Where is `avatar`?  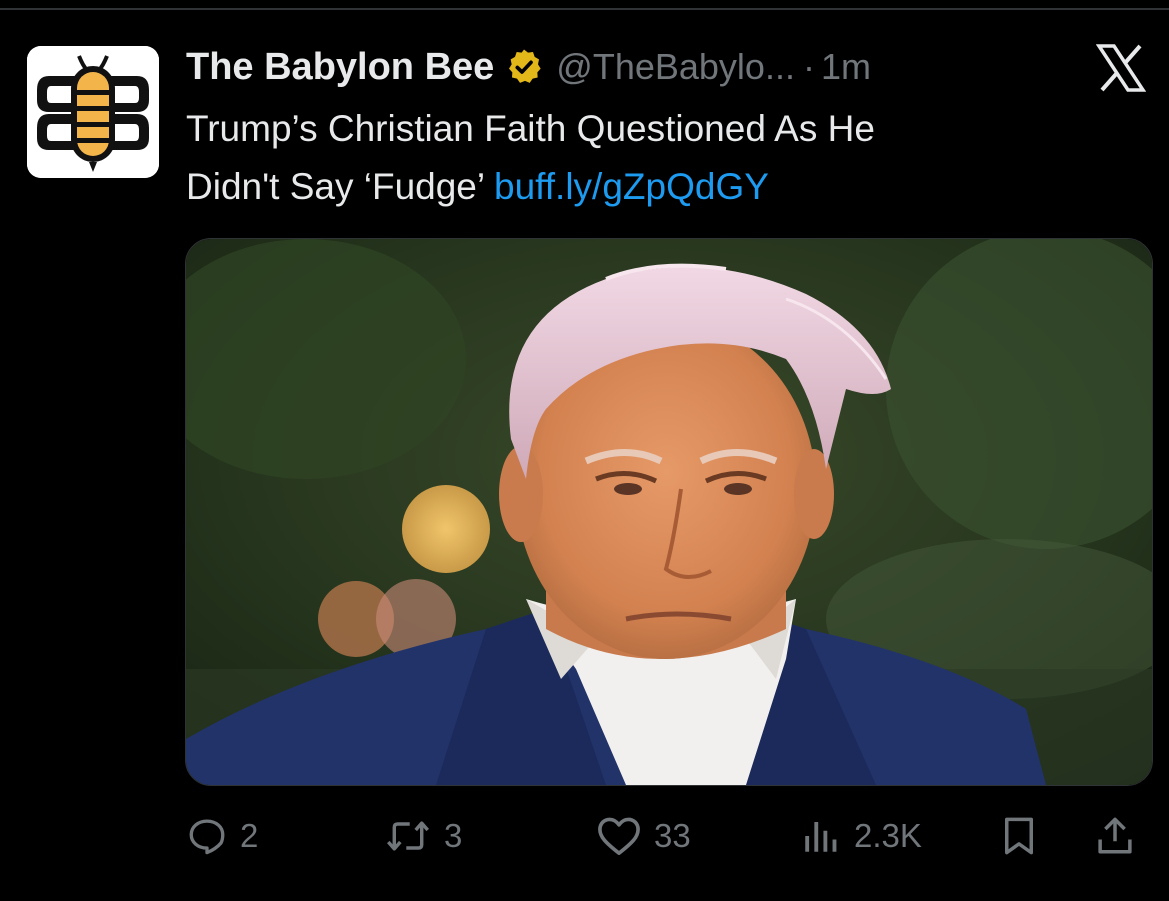 avatar is located at coordinates (93, 112).